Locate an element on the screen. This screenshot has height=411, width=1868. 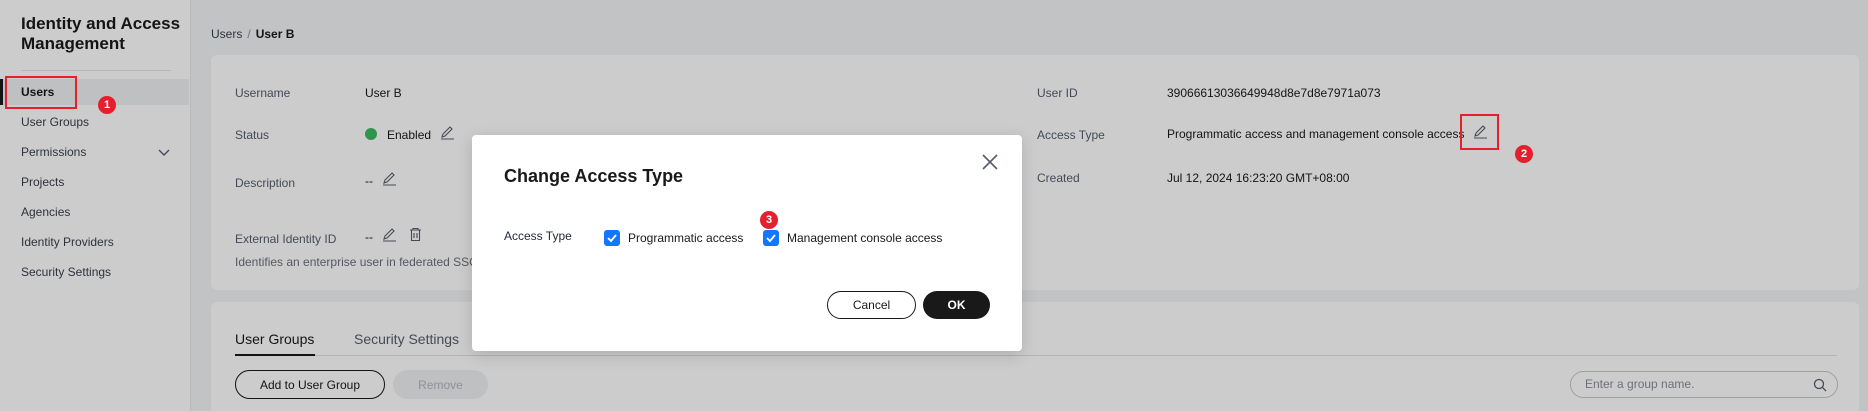
annotation-highlight-users is located at coordinates (41, 92).